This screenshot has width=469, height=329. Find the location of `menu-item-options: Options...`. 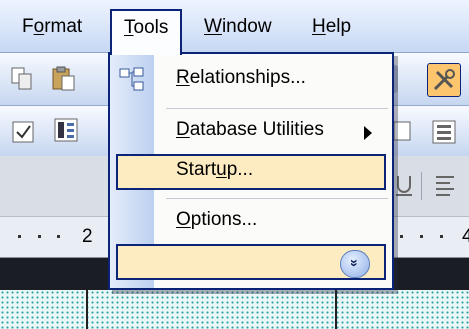

menu-item-options: Options... is located at coordinates (251, 222).